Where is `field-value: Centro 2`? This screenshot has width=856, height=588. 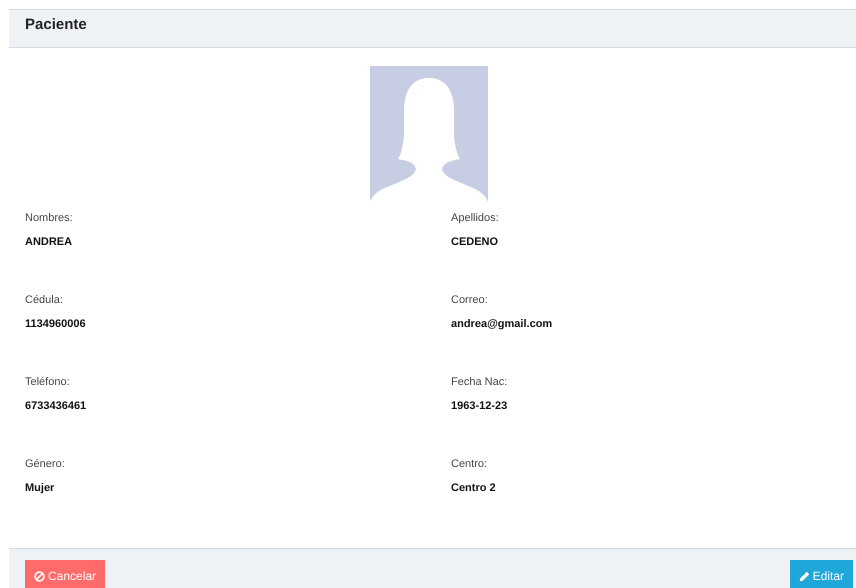
field-value: Centro 2 is located at coordinates (474, 488).